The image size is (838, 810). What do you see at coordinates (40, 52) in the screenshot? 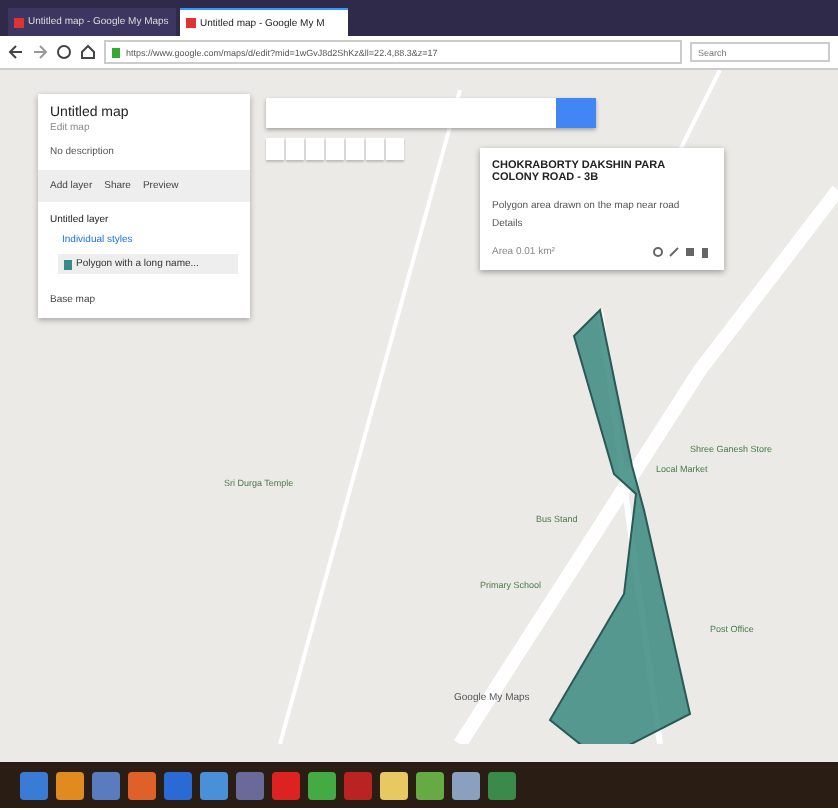
I see `forward-icon` at bounding box center [40, 52].